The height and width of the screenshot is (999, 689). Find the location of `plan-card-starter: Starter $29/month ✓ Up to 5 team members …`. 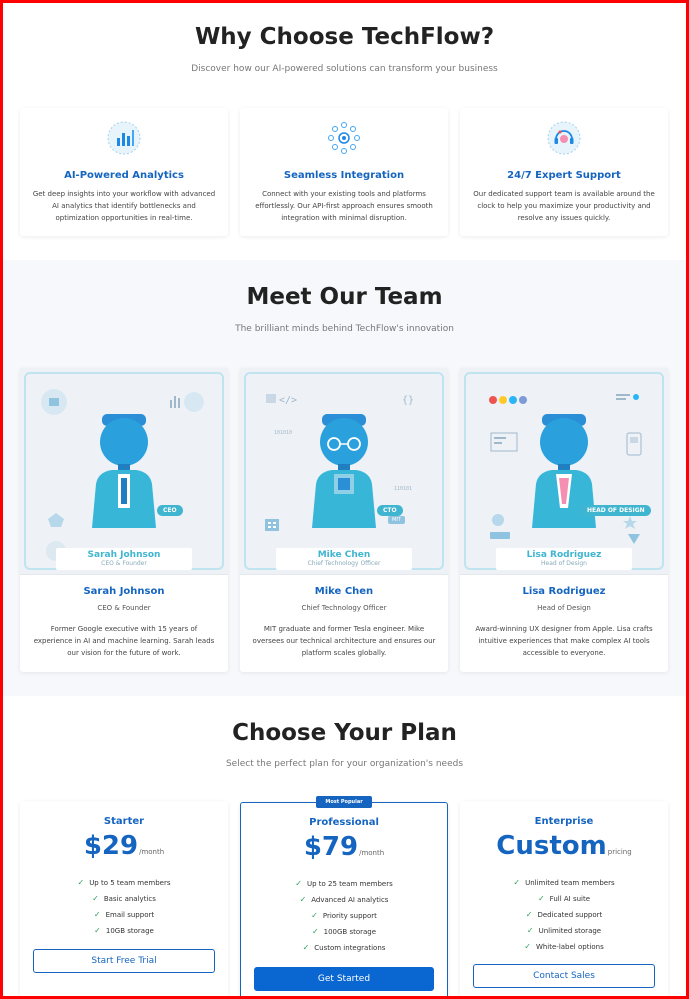

plan-card-starter: Starter $29/month ✓ Up to 5 team members … is located at coordinates (124, 900).